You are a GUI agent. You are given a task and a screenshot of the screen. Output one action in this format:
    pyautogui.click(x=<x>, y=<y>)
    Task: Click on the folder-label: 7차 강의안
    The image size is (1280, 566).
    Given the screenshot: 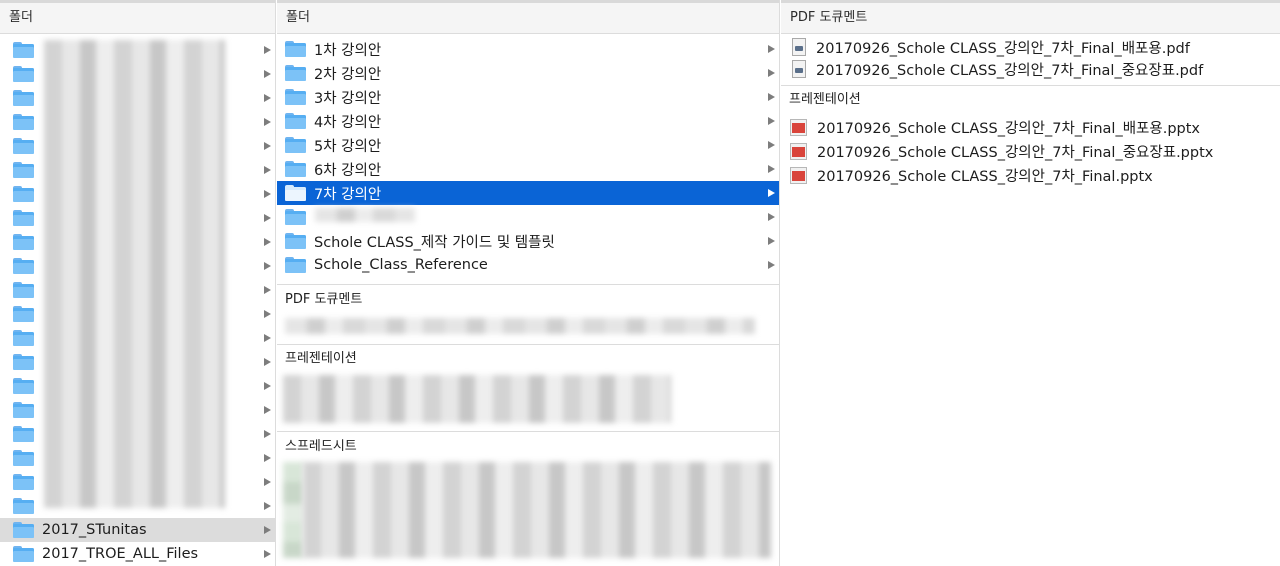 What is the action you would take?
    pyautogui.click(x=348, y=194)
    